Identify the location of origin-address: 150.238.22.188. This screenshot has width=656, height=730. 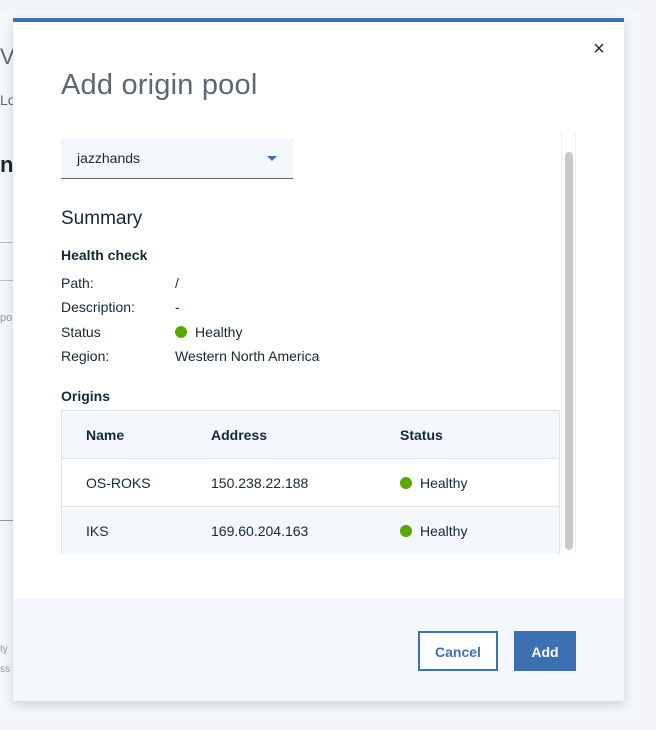
(260, 483).